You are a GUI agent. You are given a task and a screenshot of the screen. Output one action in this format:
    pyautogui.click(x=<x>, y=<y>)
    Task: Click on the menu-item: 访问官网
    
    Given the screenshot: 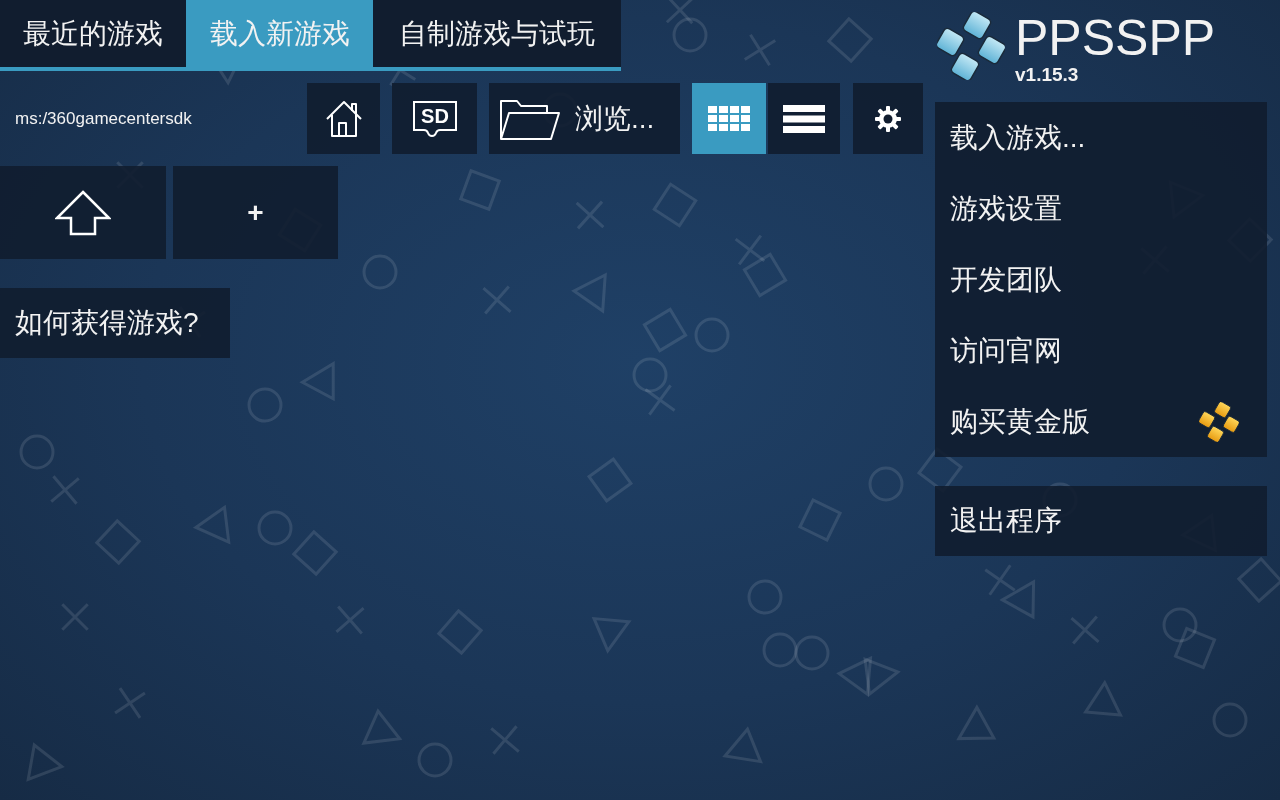 What is the action you would take?
    pyautogui.click(x=1101, y=350)
    